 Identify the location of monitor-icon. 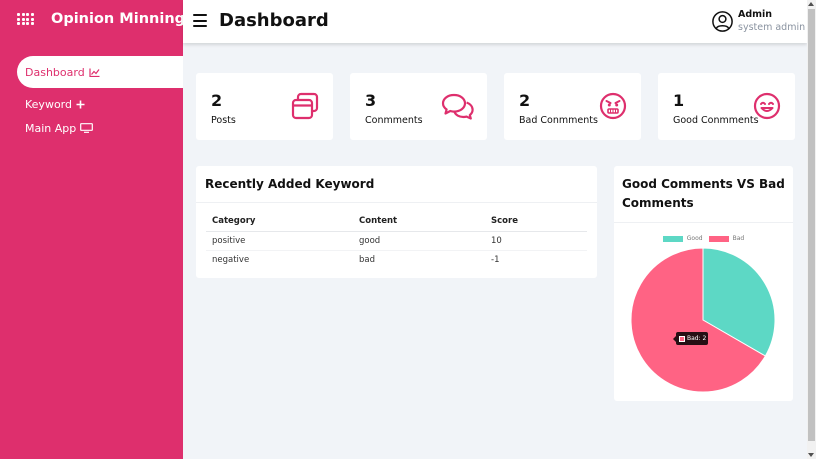
(87, 128).